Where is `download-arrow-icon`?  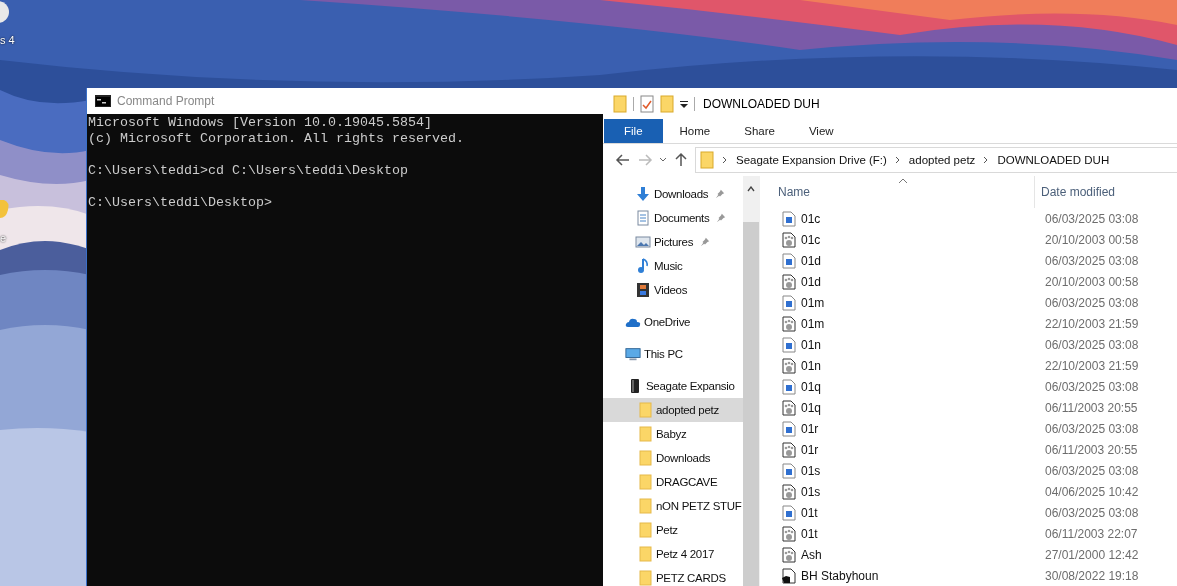
download-arrow-icon is located at coordinates (643, 194).